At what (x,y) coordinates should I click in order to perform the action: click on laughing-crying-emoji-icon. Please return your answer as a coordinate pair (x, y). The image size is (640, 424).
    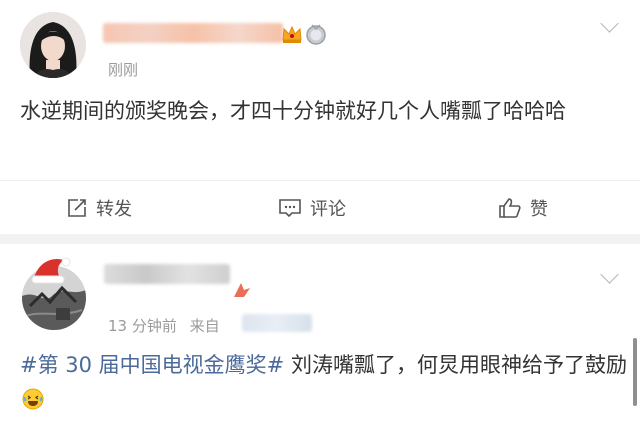
    Looking at the image, I should click on (33, 403).